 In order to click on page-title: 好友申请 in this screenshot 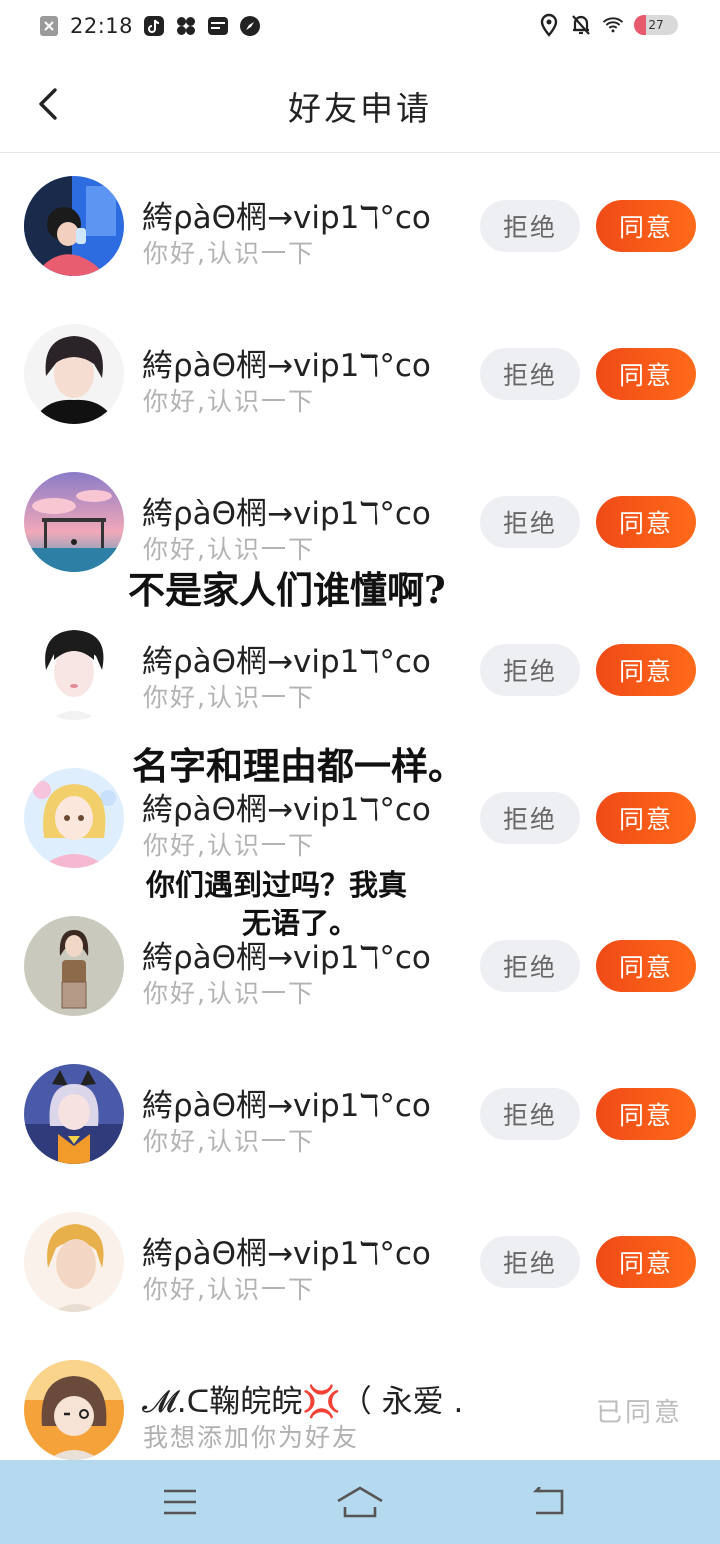, I will do `click(360, 108)`.